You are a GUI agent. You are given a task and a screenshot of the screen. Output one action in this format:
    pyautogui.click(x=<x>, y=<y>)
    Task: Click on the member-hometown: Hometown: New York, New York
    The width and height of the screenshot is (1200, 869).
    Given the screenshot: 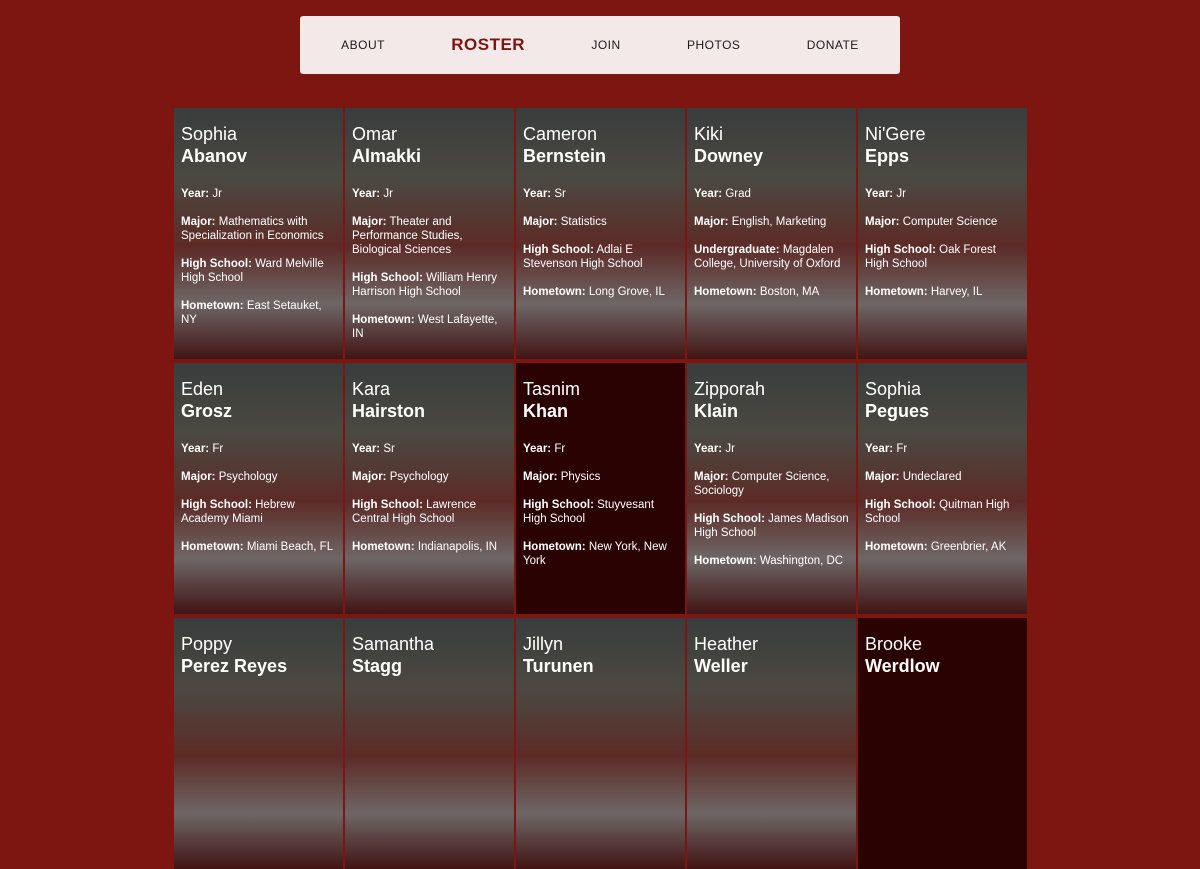 What is the action you would take?
    pyautogui.click(x=600, y=554)
    